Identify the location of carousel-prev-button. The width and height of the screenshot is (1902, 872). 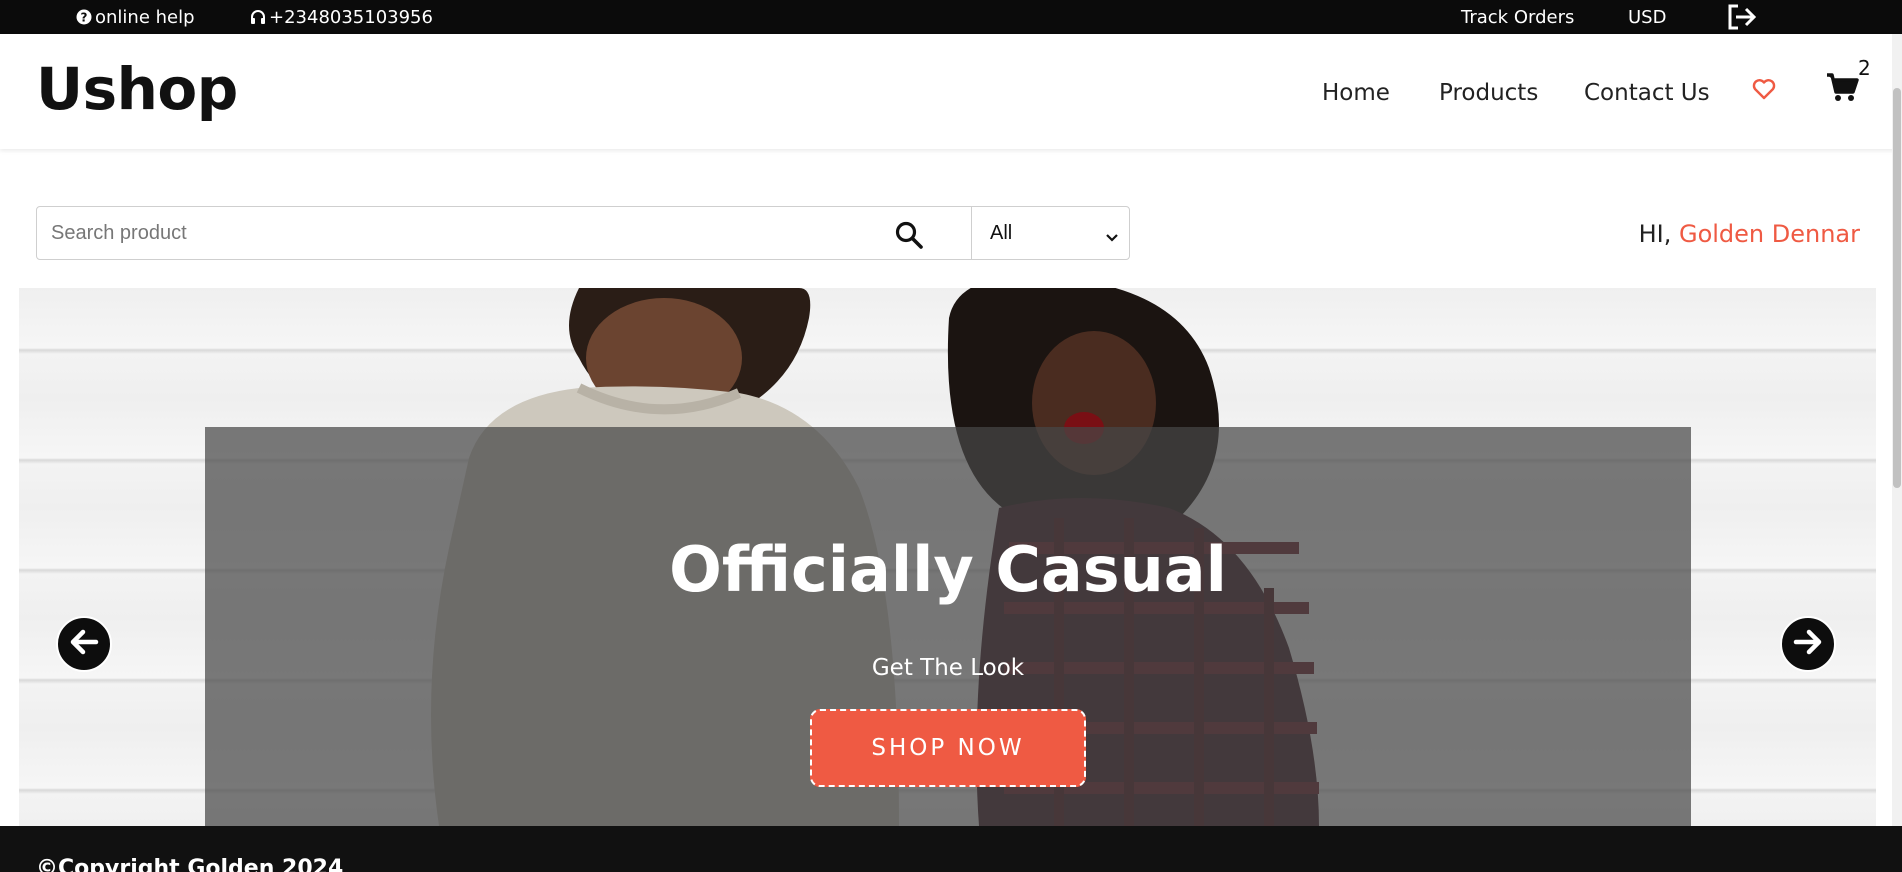
(84, 644).